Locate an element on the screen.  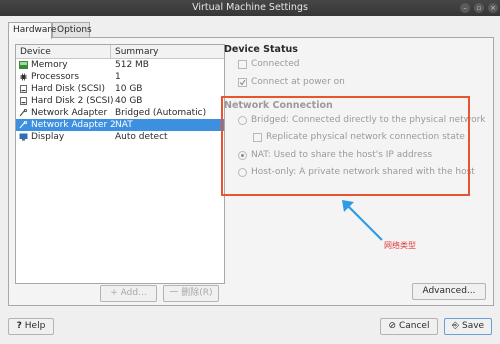
maximize-icon: ▫ is located at coordinates (479, 8).